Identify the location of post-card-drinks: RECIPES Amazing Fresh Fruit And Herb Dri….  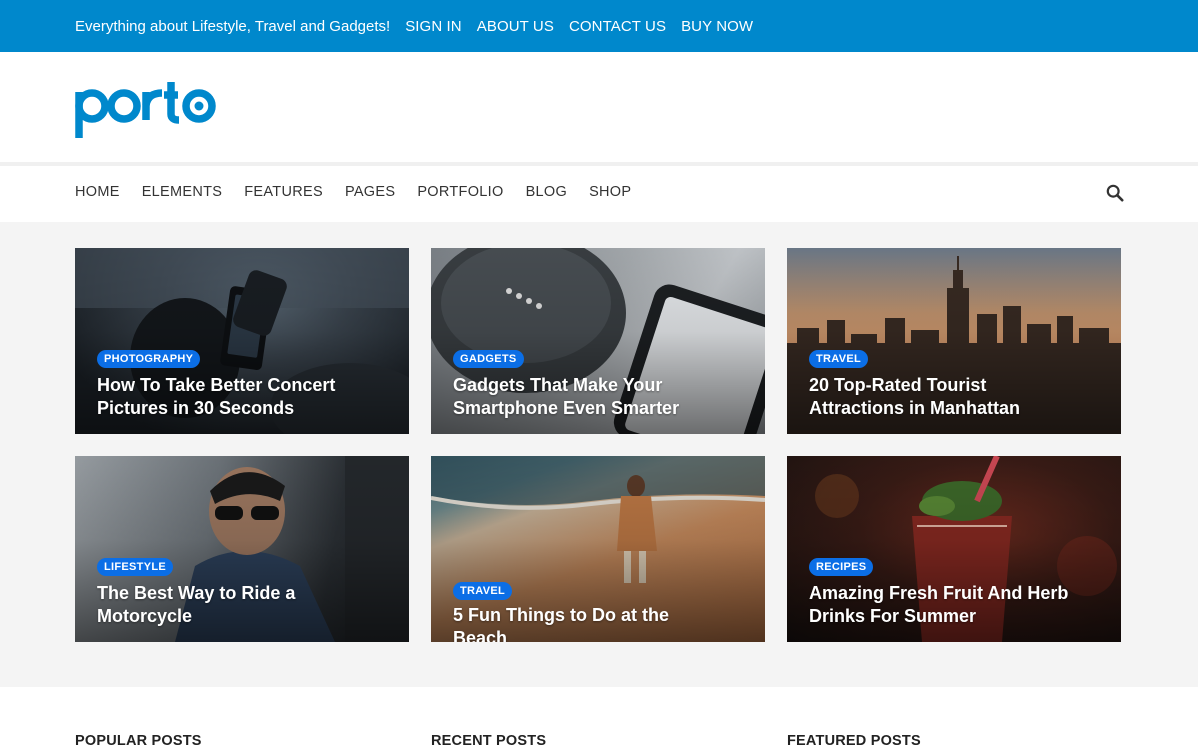
(954, 549).